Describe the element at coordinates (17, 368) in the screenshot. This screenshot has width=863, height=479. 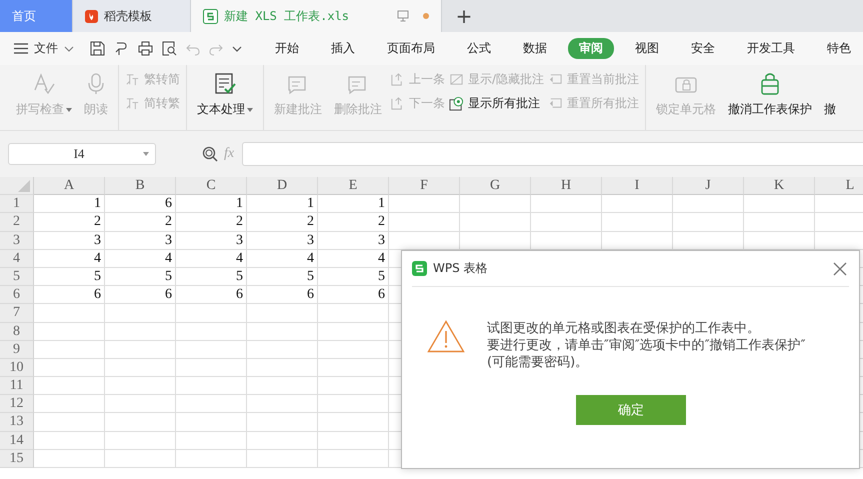
I see `row-header: 10` at that location.